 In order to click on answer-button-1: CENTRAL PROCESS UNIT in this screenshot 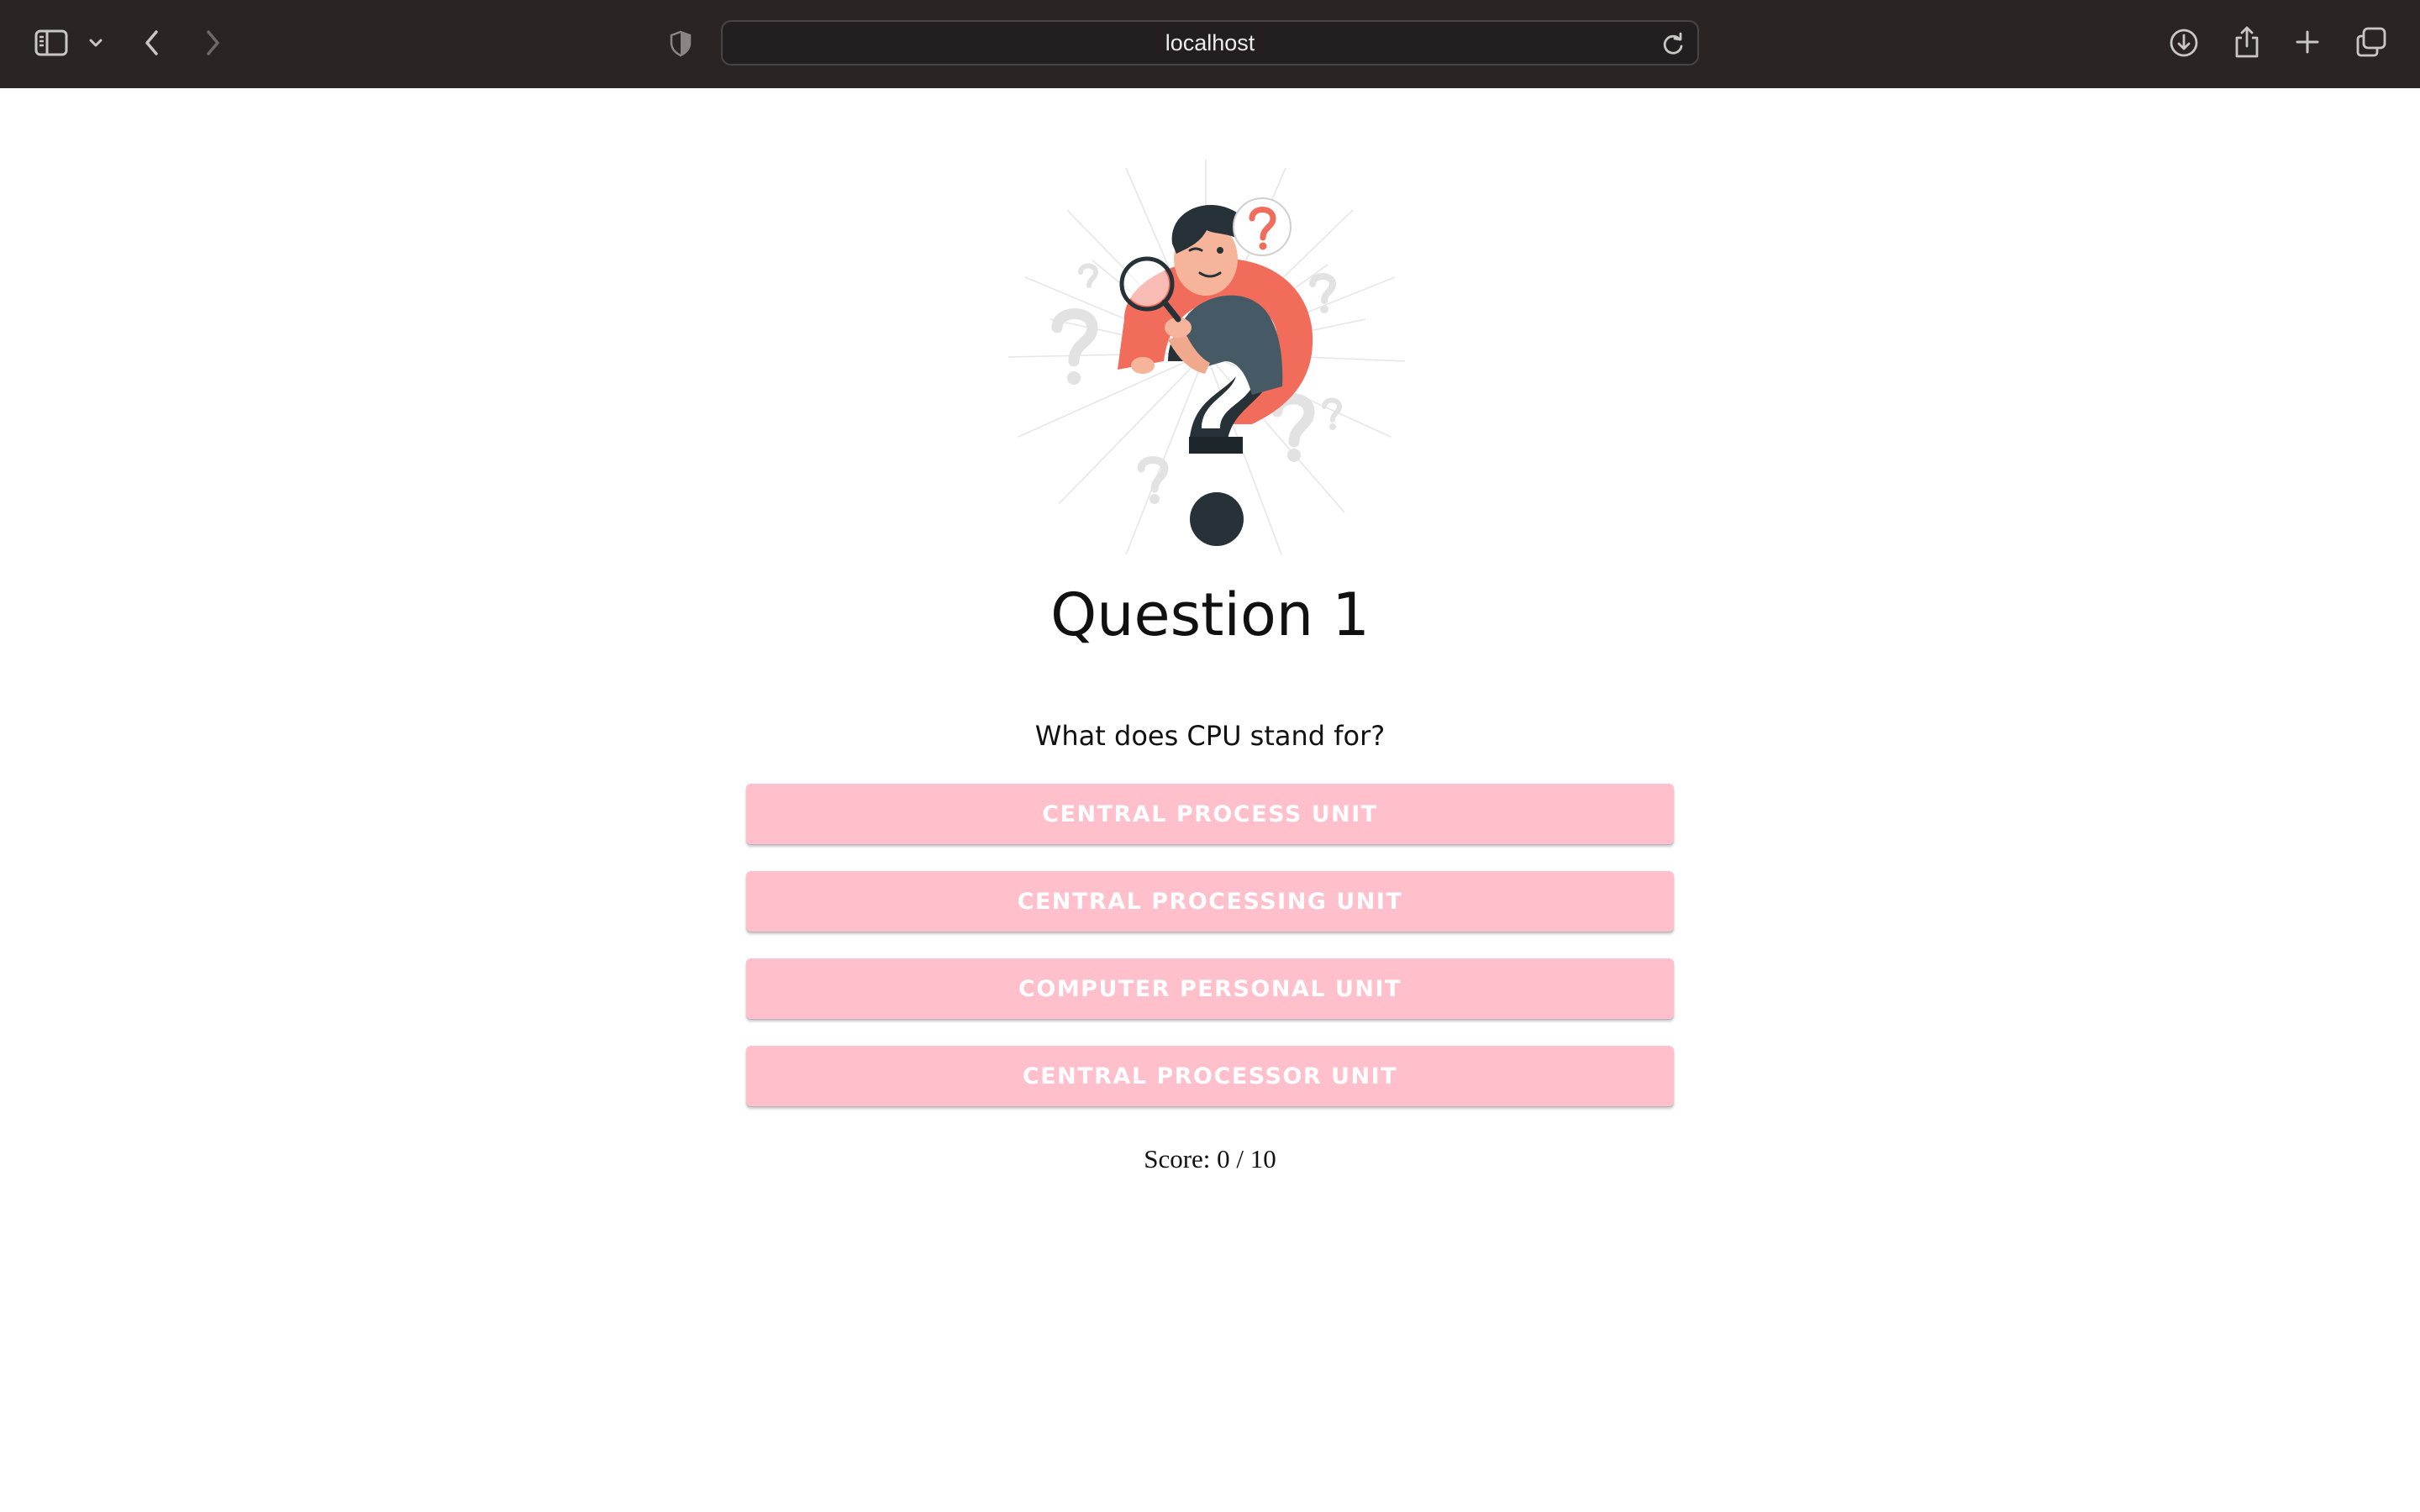, I will do `click(1210, 814)`.